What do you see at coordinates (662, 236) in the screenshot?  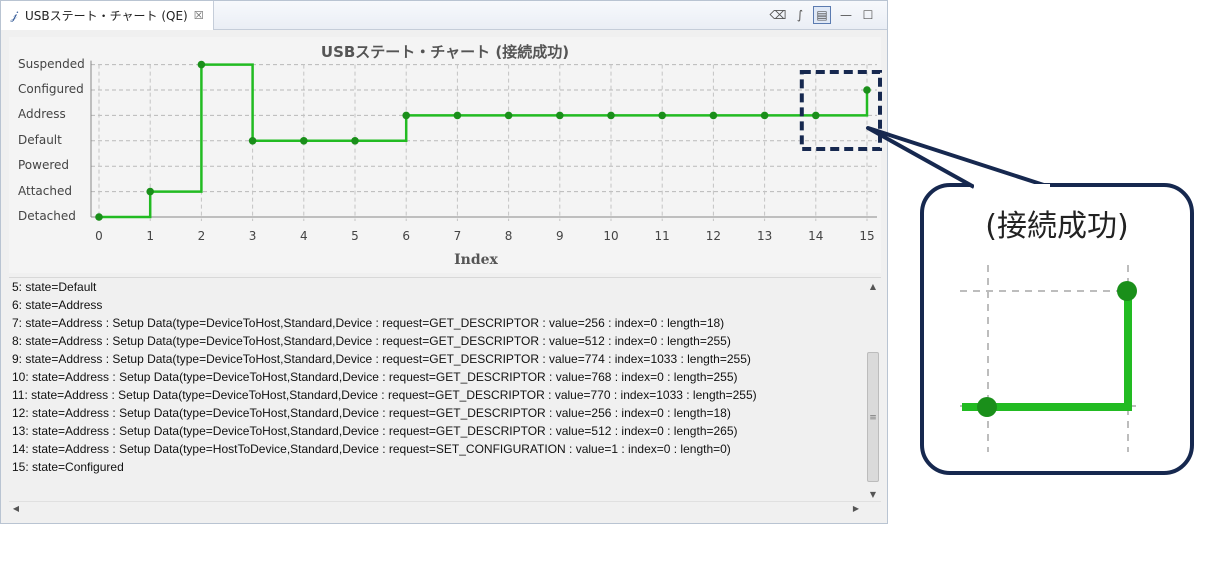 I see `x-tick-label: 11` at bounding box center [662, 236].